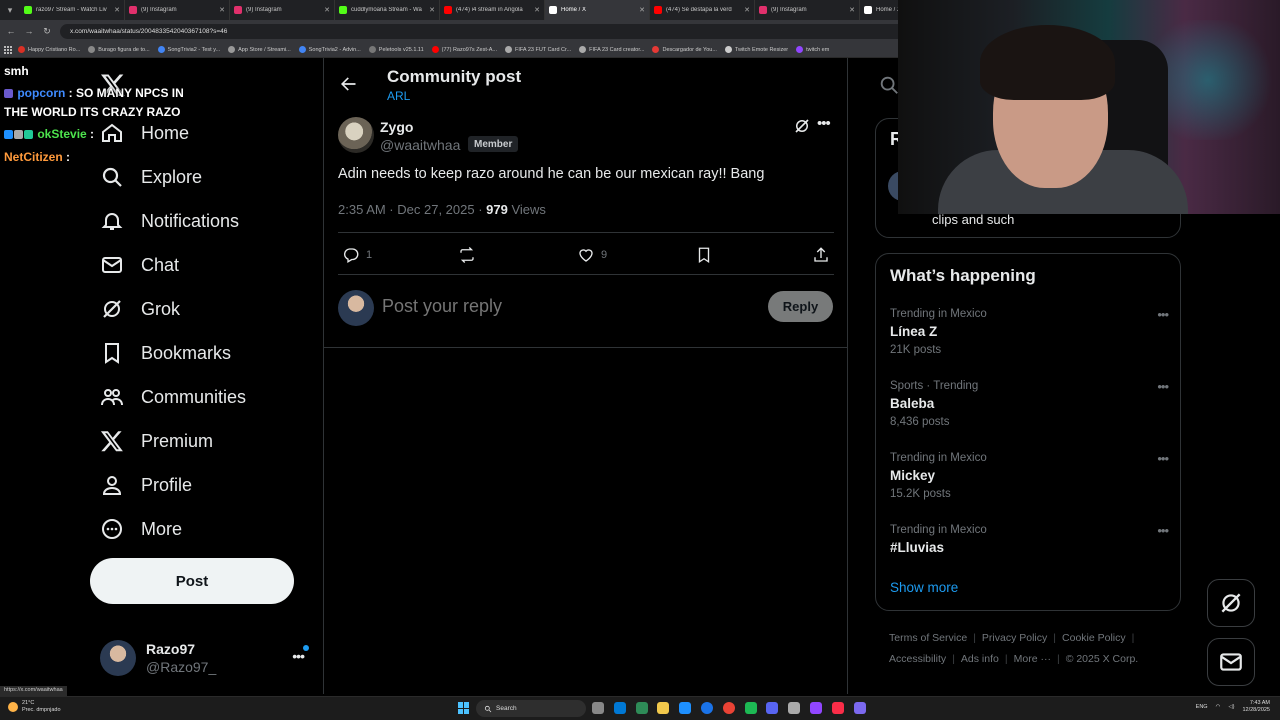  What do you see at coordinates (663, 708) in the screenshot?
I see `file-explorer-icon` at bounding box center [663, 708].